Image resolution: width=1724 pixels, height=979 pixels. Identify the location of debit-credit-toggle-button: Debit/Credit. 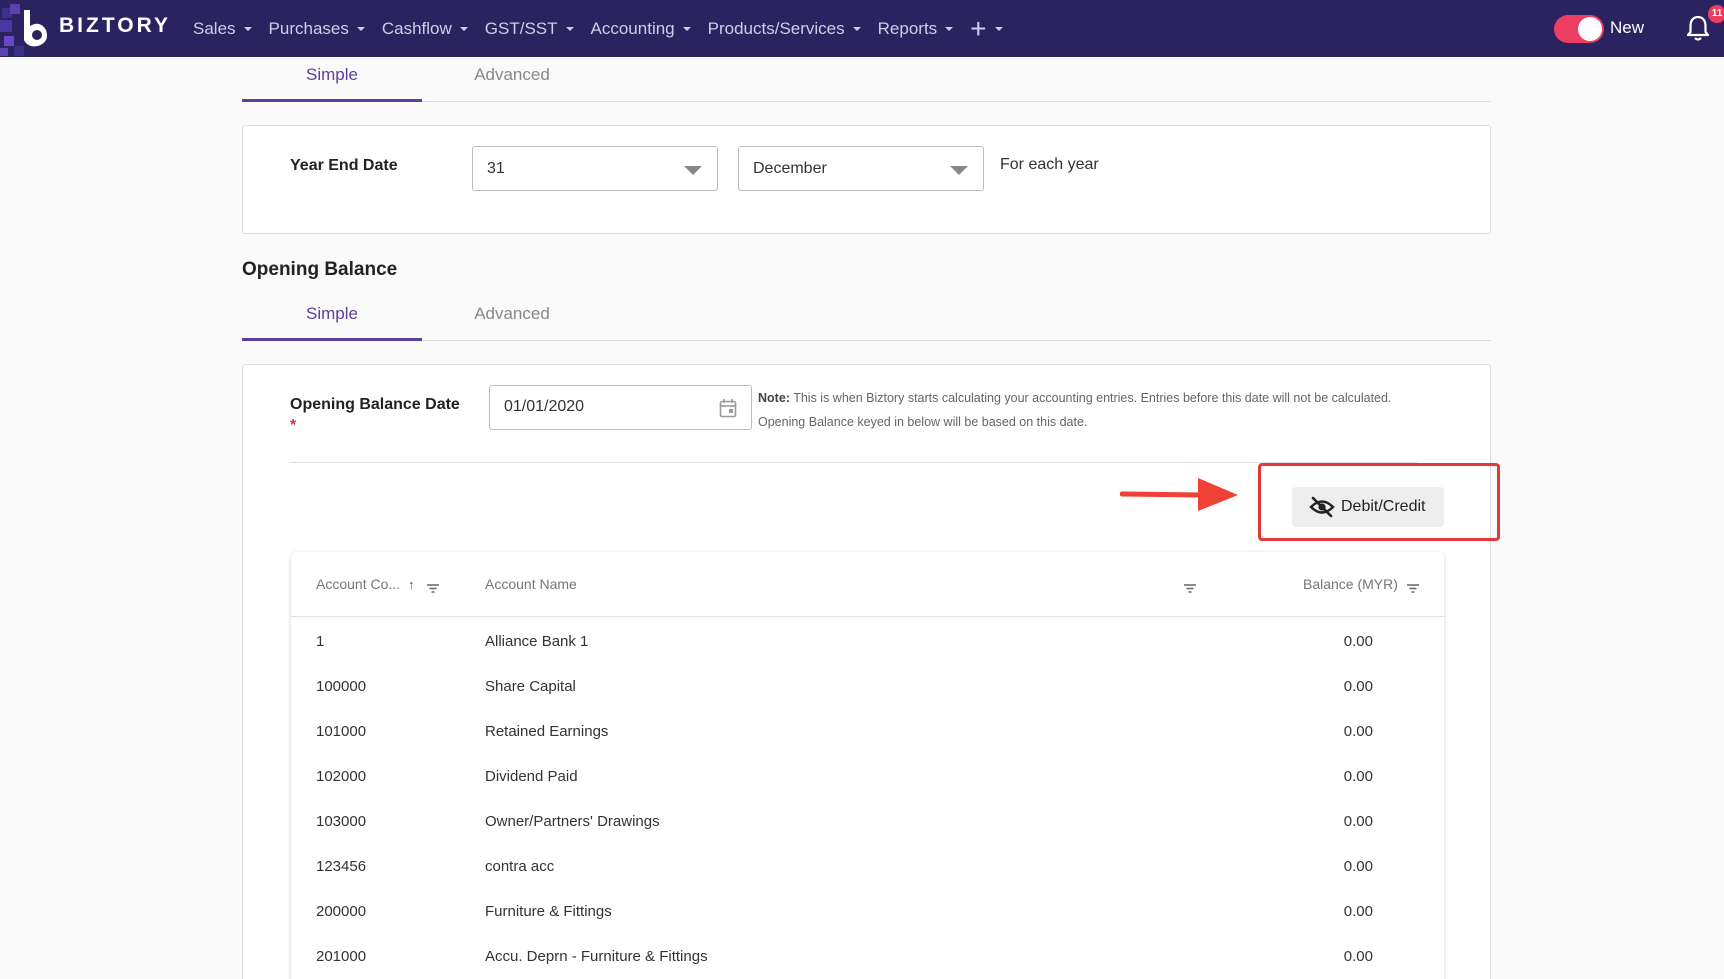
(1368, 507).